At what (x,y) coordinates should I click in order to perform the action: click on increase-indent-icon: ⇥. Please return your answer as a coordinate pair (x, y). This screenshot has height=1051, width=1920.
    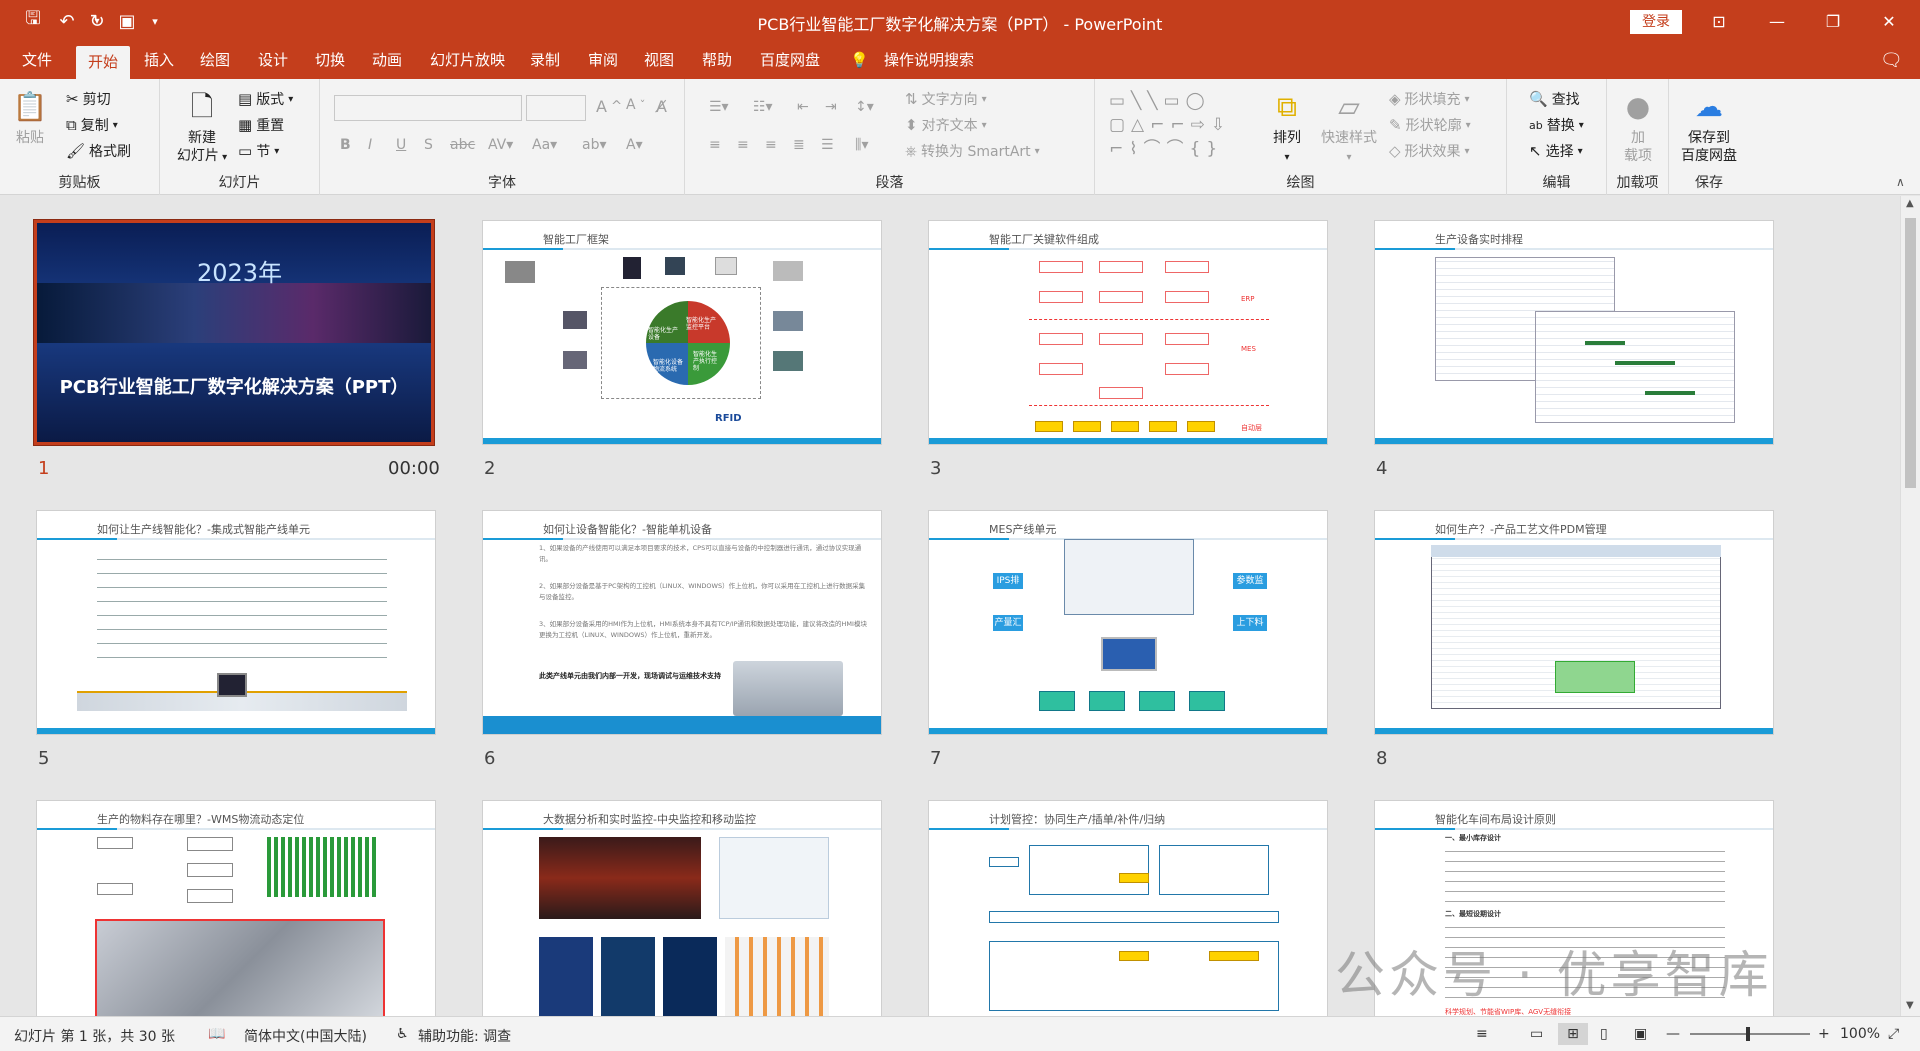
    Looking at the image, I should click on (831, 107).